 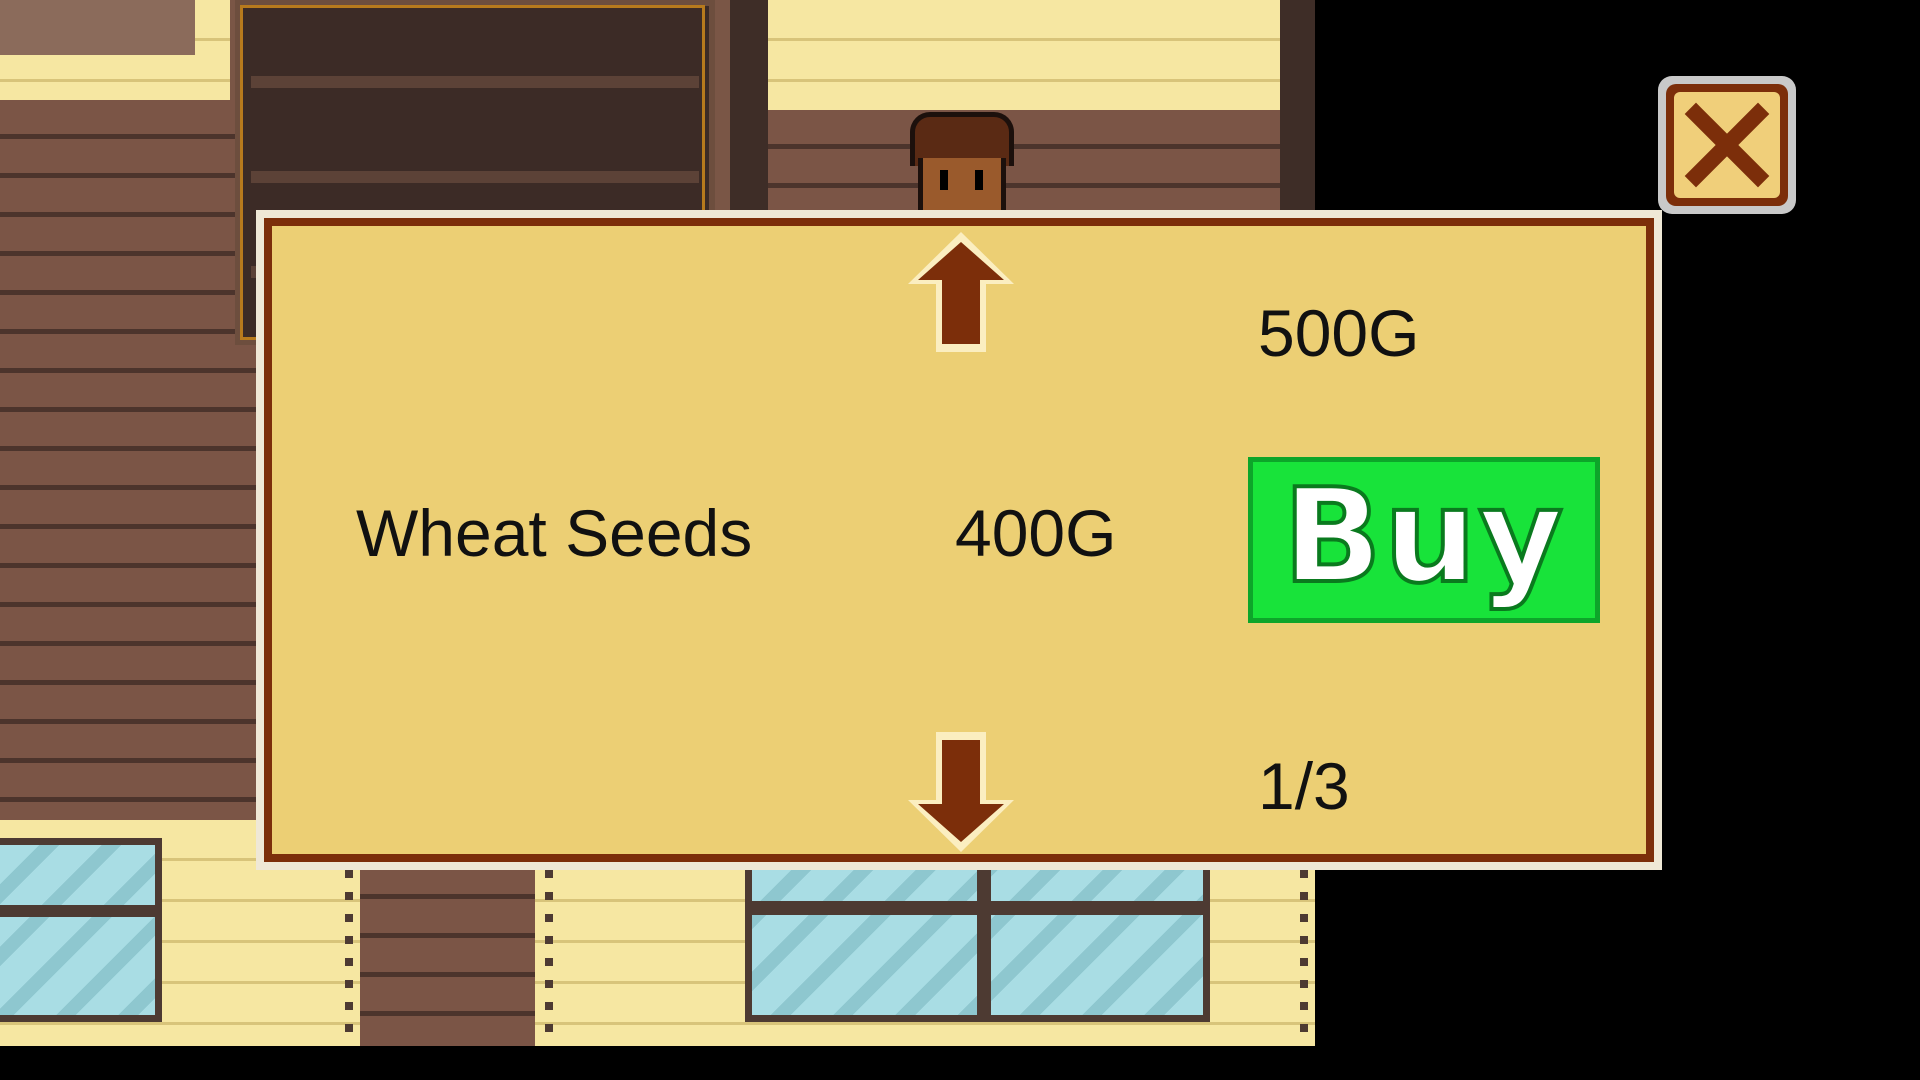 I want to click on buy-button-label: Buy, so click(x=1423, y=536).